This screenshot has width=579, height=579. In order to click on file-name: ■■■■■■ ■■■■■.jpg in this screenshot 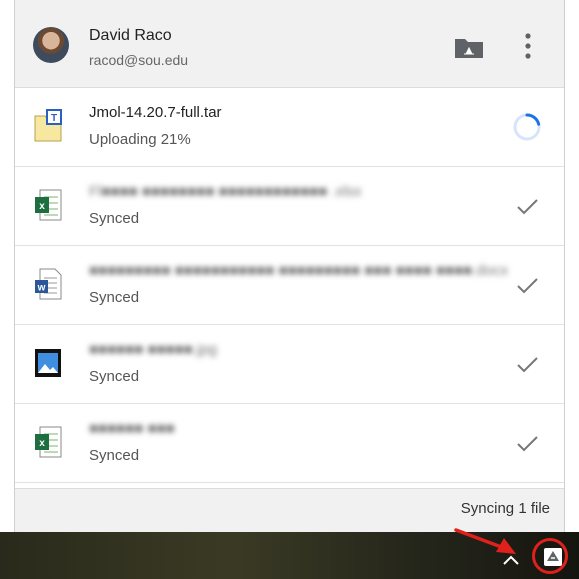, I will do `click(153, 349)`.